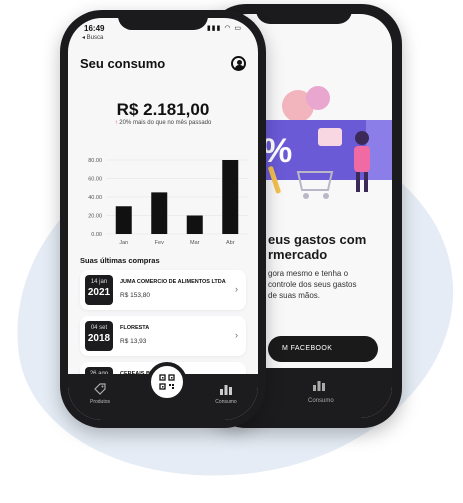 This screenshot has width=463, height=503. What do you see at coordinates (163, 109) in the screenshot?
I see `total-amount: R$ 2.181,00` at bounding box center [163, 109].